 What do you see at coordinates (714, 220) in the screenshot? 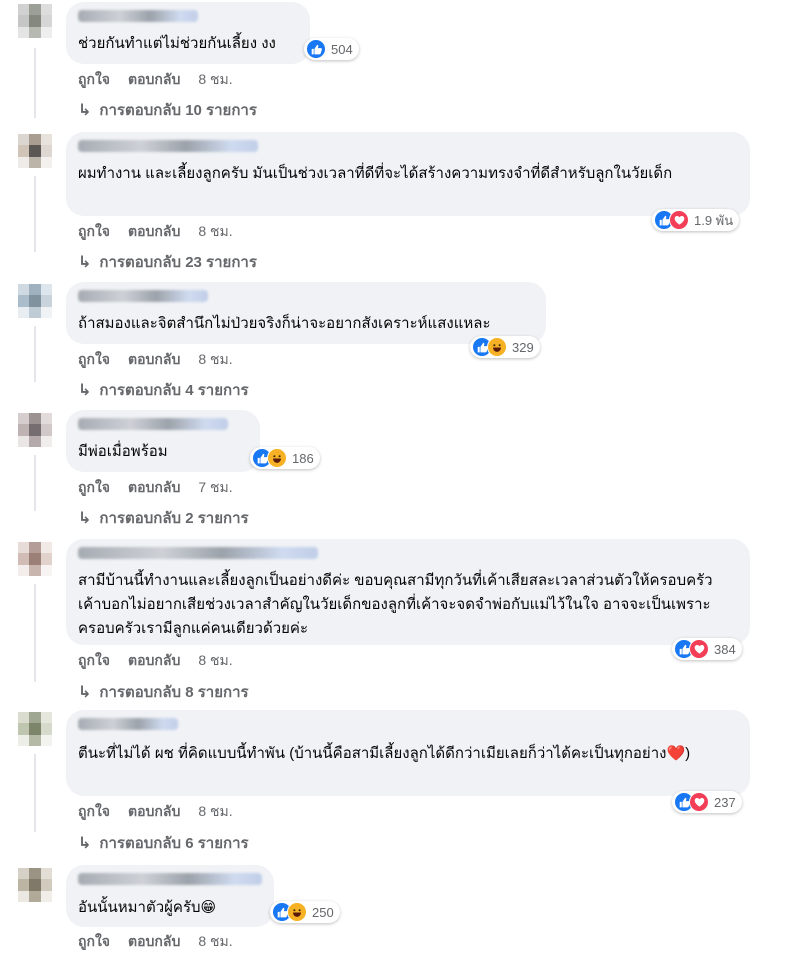
I see `reaction-count: 1.9 พัน` at bounding box center [714, 220].